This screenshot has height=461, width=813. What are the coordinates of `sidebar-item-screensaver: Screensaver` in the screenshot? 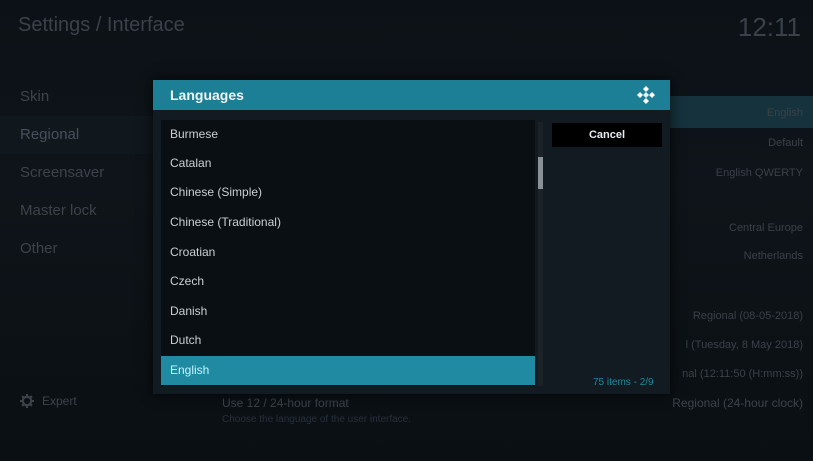 It's located at (76, 173).